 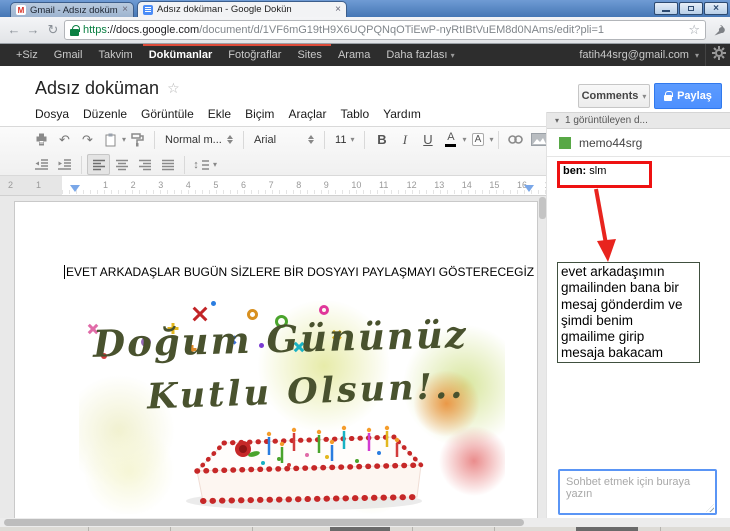 What do you see at coordinates (167, 164) in the screenshot?
I see `justify-icon` at bounding box center [167, 164].